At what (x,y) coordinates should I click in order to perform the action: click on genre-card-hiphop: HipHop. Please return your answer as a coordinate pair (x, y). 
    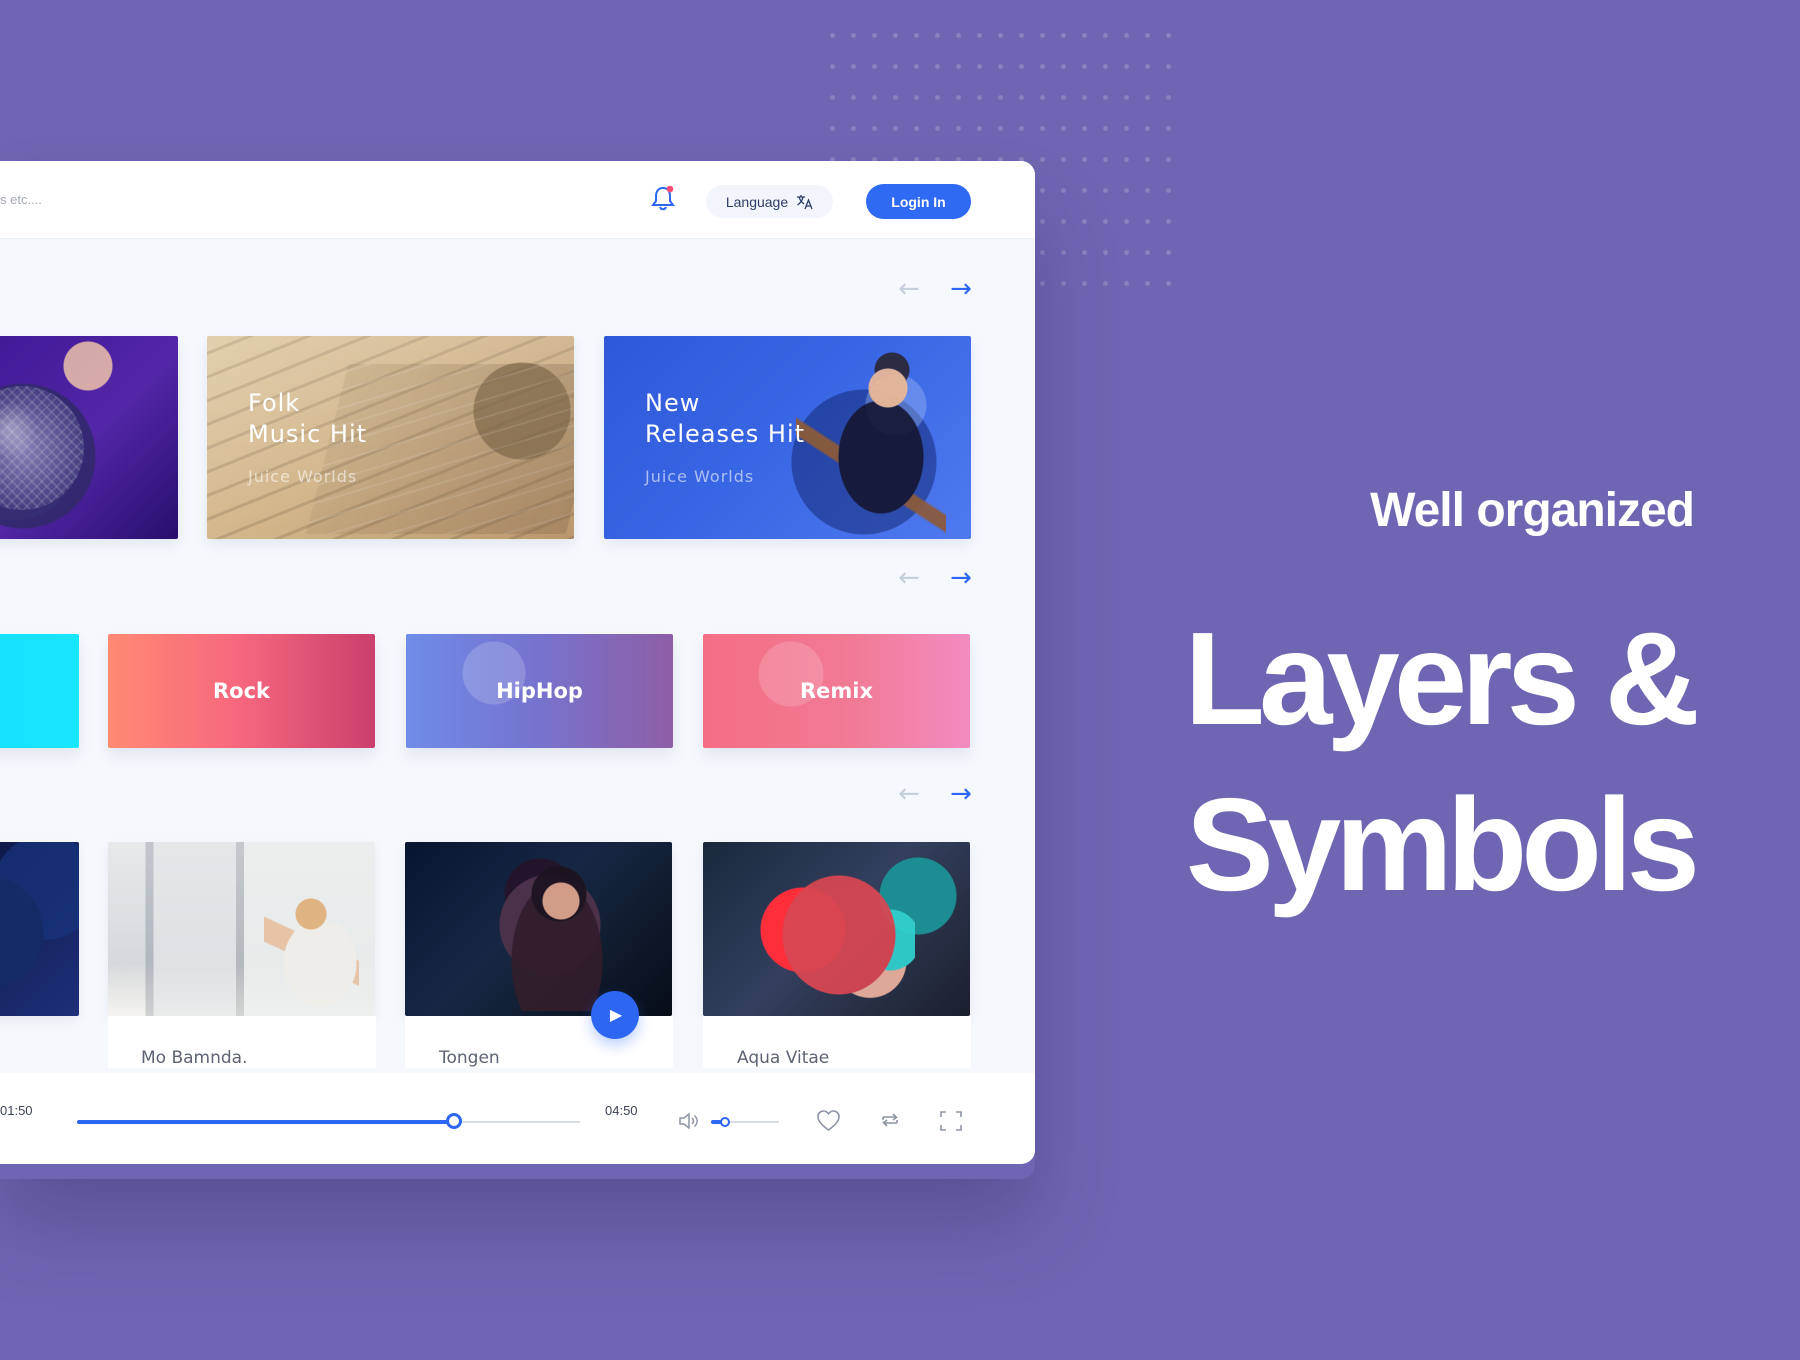
    Looking at the image, I should click on (539, 691).